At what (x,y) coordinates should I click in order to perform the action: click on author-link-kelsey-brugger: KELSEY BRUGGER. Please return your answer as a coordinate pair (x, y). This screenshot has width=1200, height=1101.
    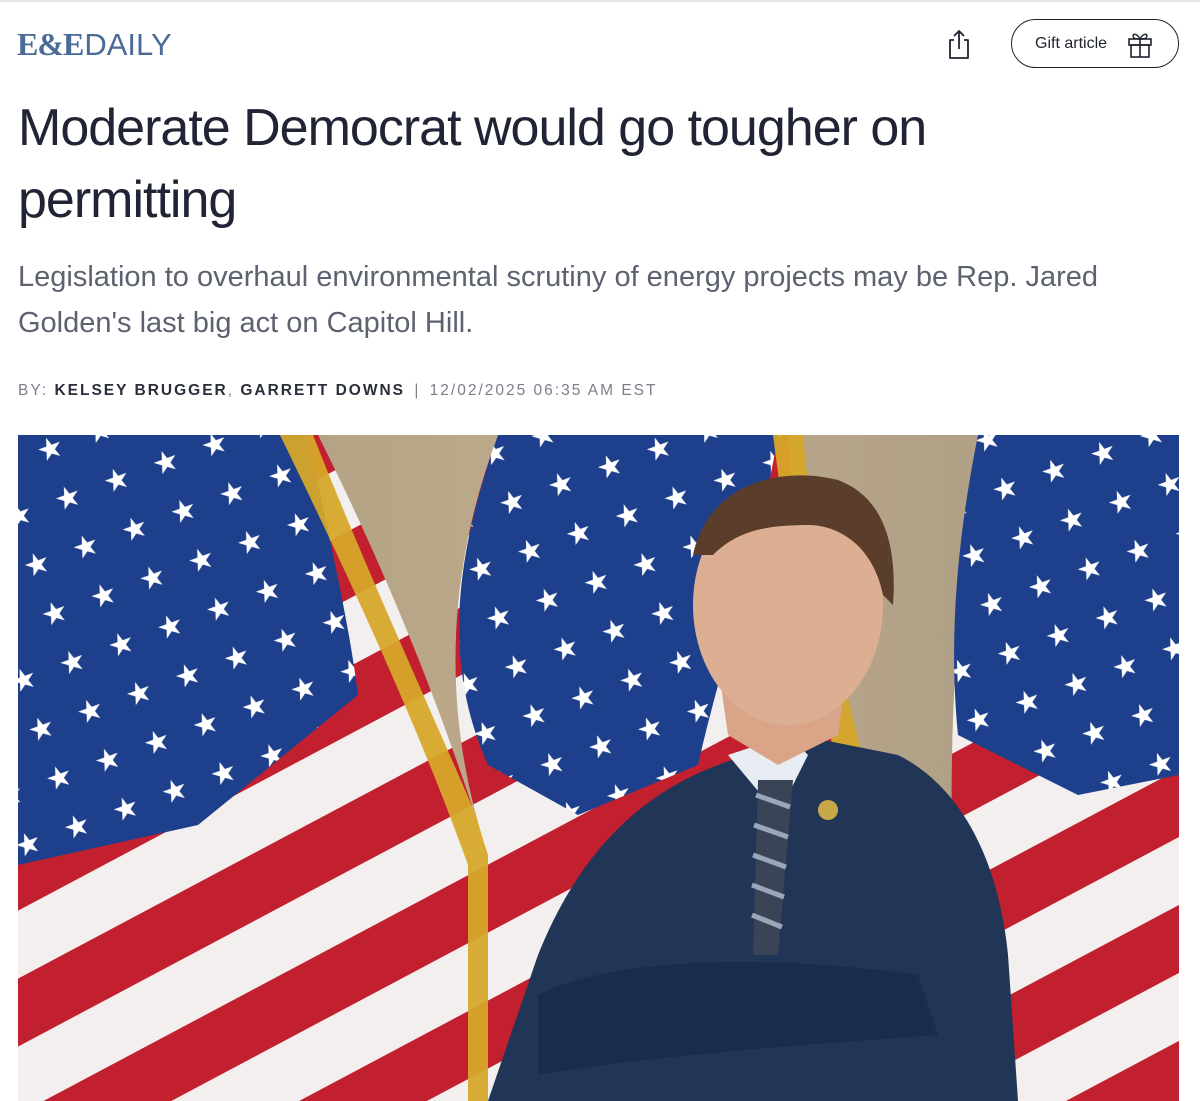
    Looking at the image, I should click on (140, 390).